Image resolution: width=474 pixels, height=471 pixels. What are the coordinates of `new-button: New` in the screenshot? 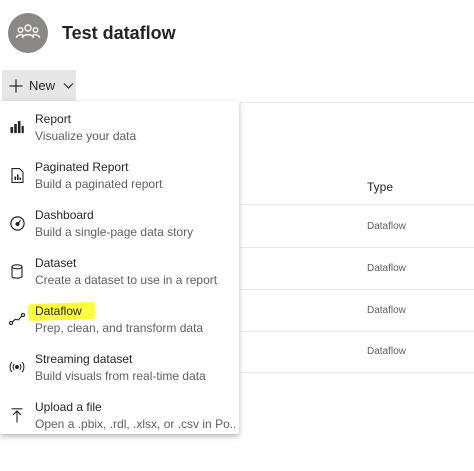 It's located at (39, 85).